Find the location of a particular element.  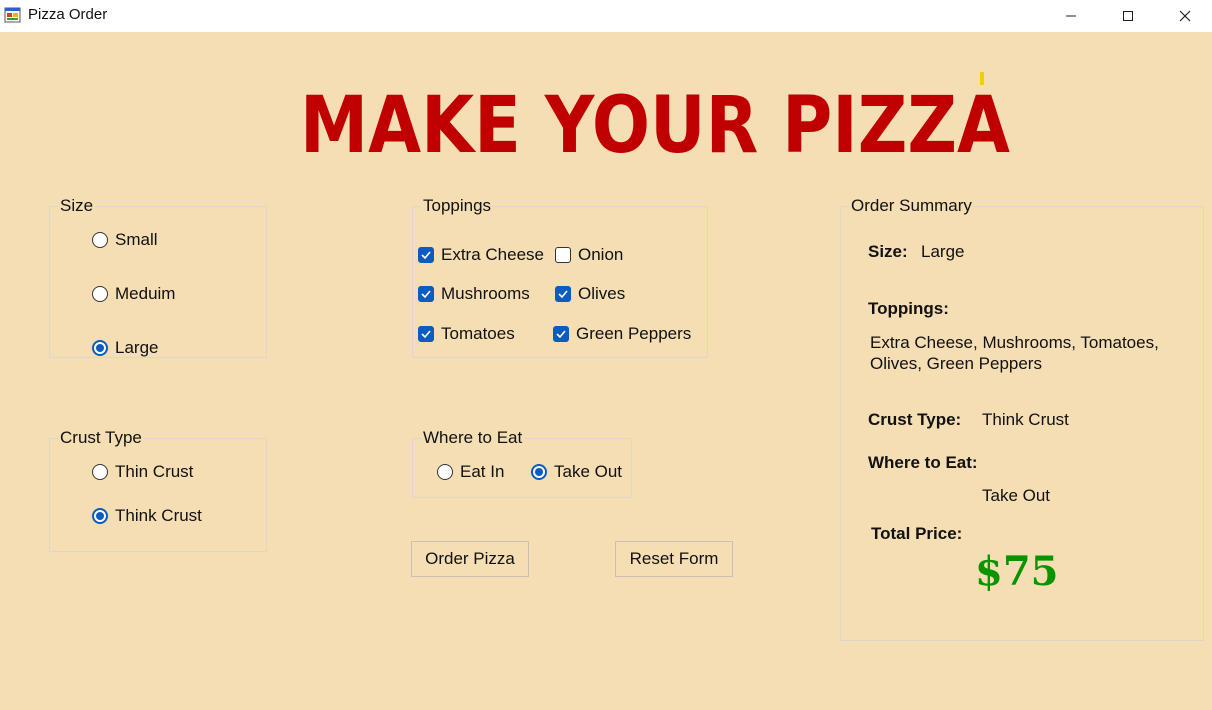

reset-form-button: Reset Form is located at coordinates (674, 559).